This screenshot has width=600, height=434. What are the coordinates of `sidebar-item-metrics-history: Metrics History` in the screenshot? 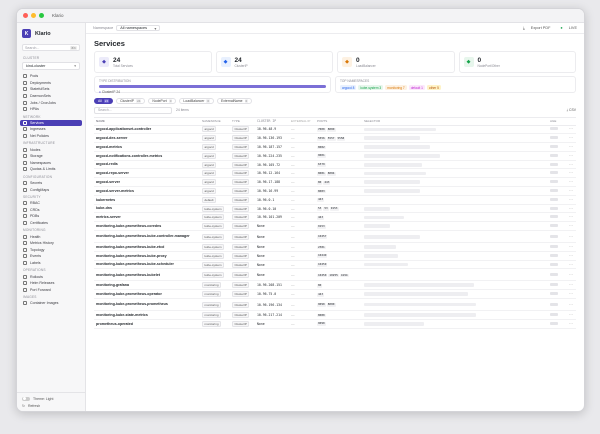 It's located at (51, 243).